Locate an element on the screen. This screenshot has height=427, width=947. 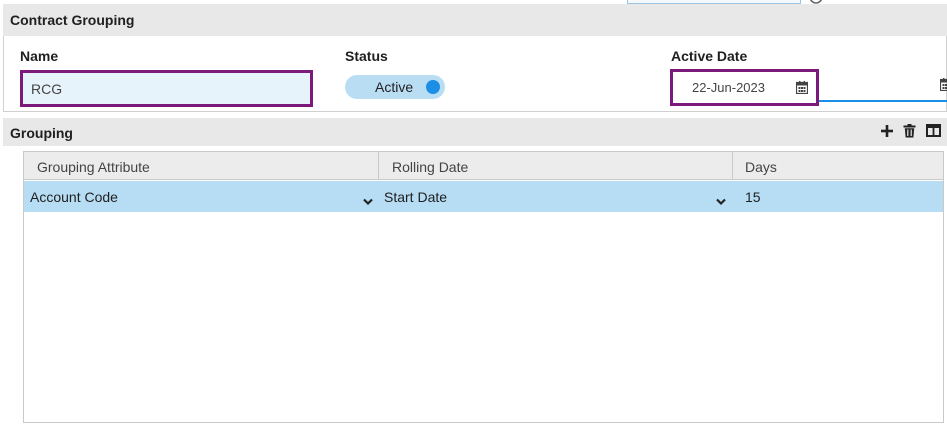
grid-header is located at coordinates (483, 166).